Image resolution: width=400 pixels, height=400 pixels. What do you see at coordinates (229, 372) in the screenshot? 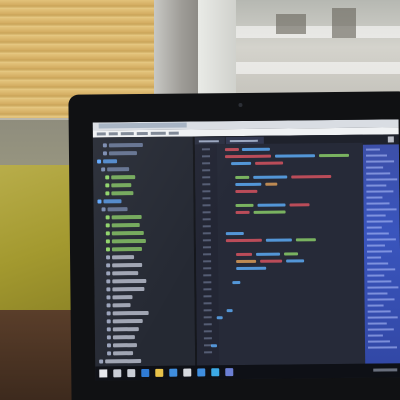
I see `media-icon` at bounding box center [229, 372].